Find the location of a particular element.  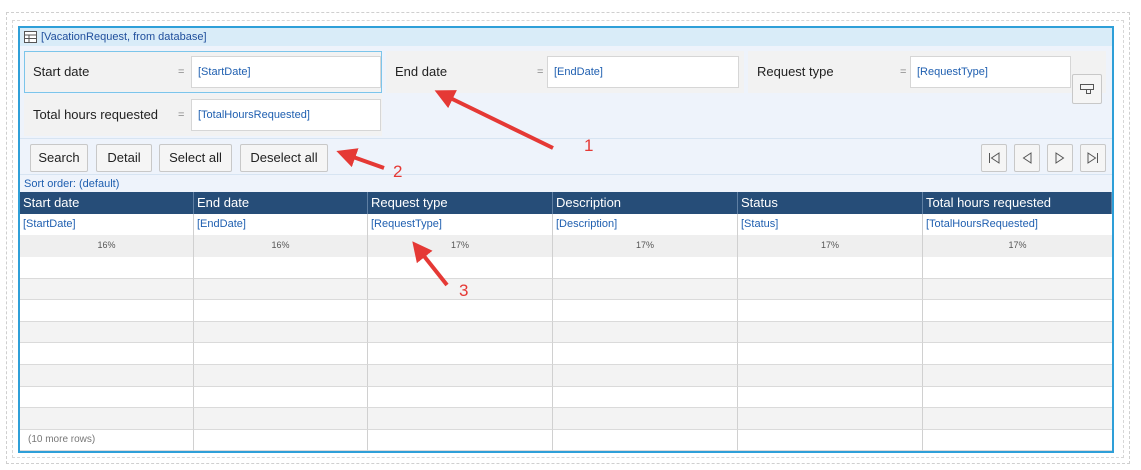

first-page-icon is located at coordinates (994, 158).